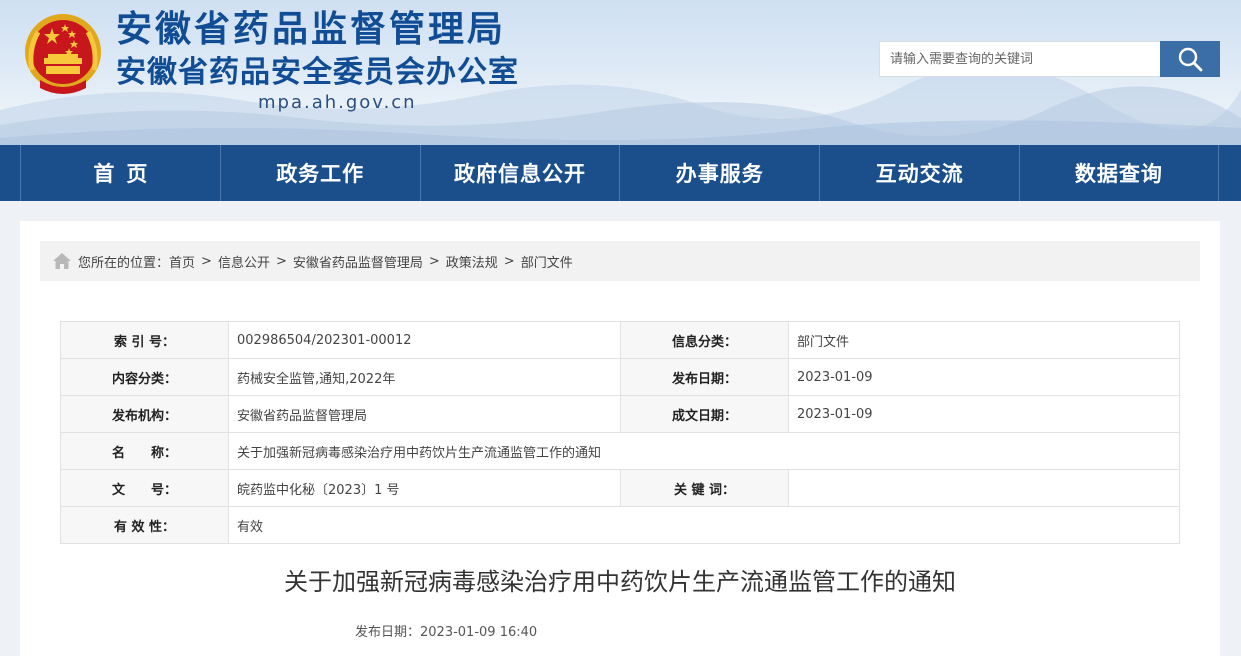  I want to click on search-input, so click(1020, 59).